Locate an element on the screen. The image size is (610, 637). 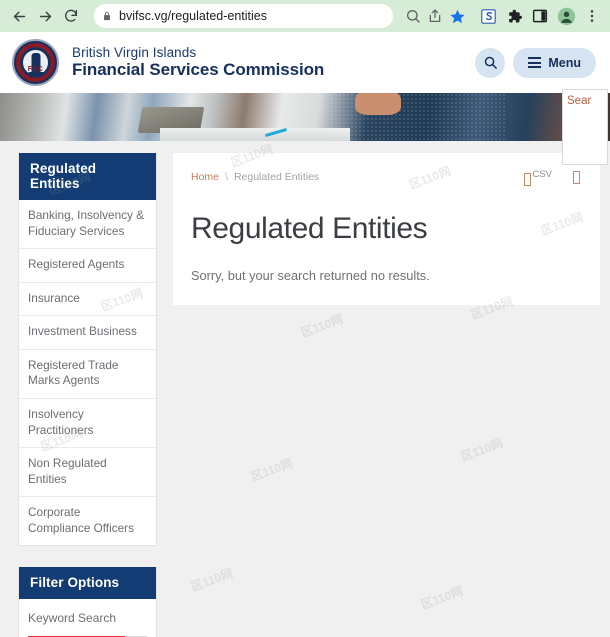
search-icon is located at coordinates (490, 62).